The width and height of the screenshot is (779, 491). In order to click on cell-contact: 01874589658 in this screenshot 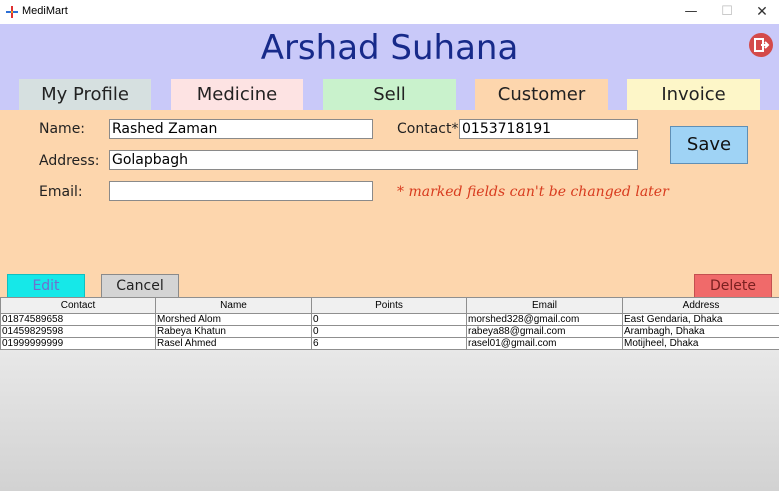, I will do `click(78, 319)`.